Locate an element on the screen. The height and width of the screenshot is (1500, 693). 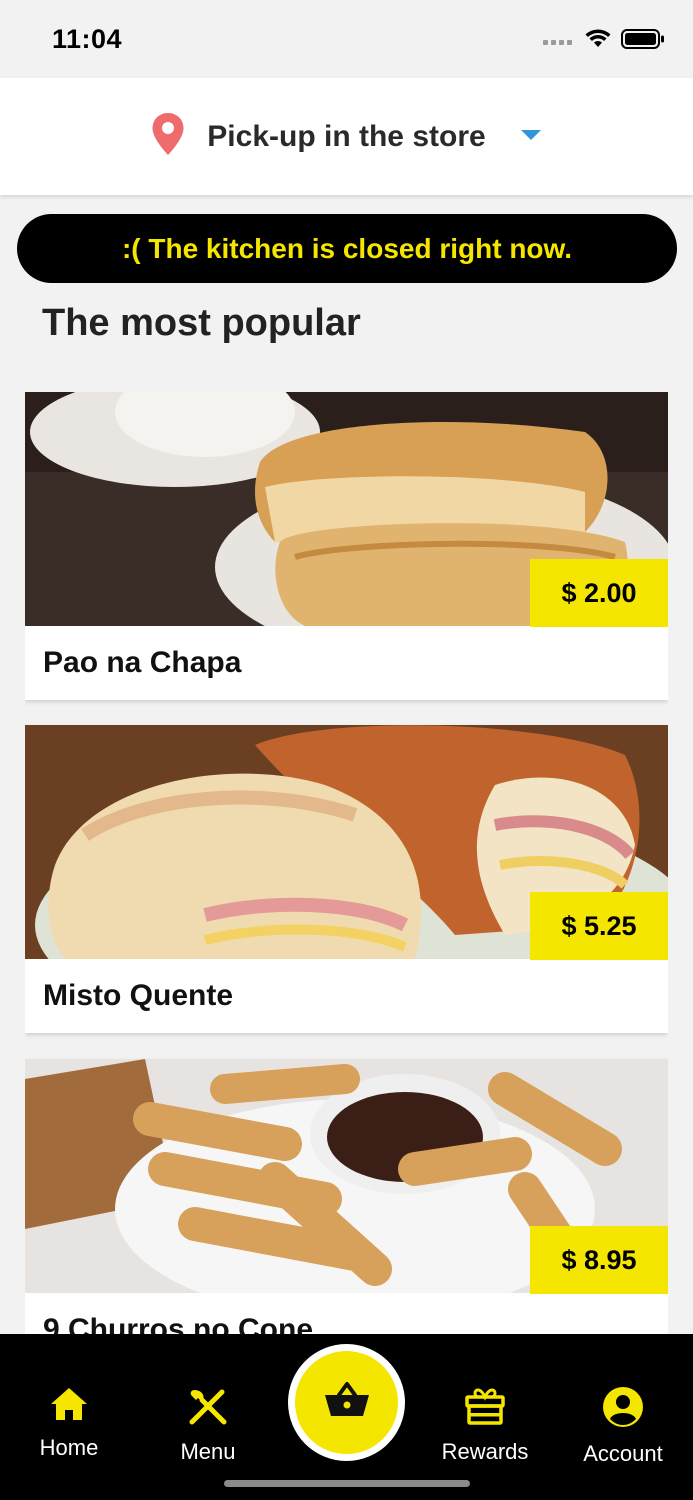
utensils-icon is located at coordinates (208, 1408).